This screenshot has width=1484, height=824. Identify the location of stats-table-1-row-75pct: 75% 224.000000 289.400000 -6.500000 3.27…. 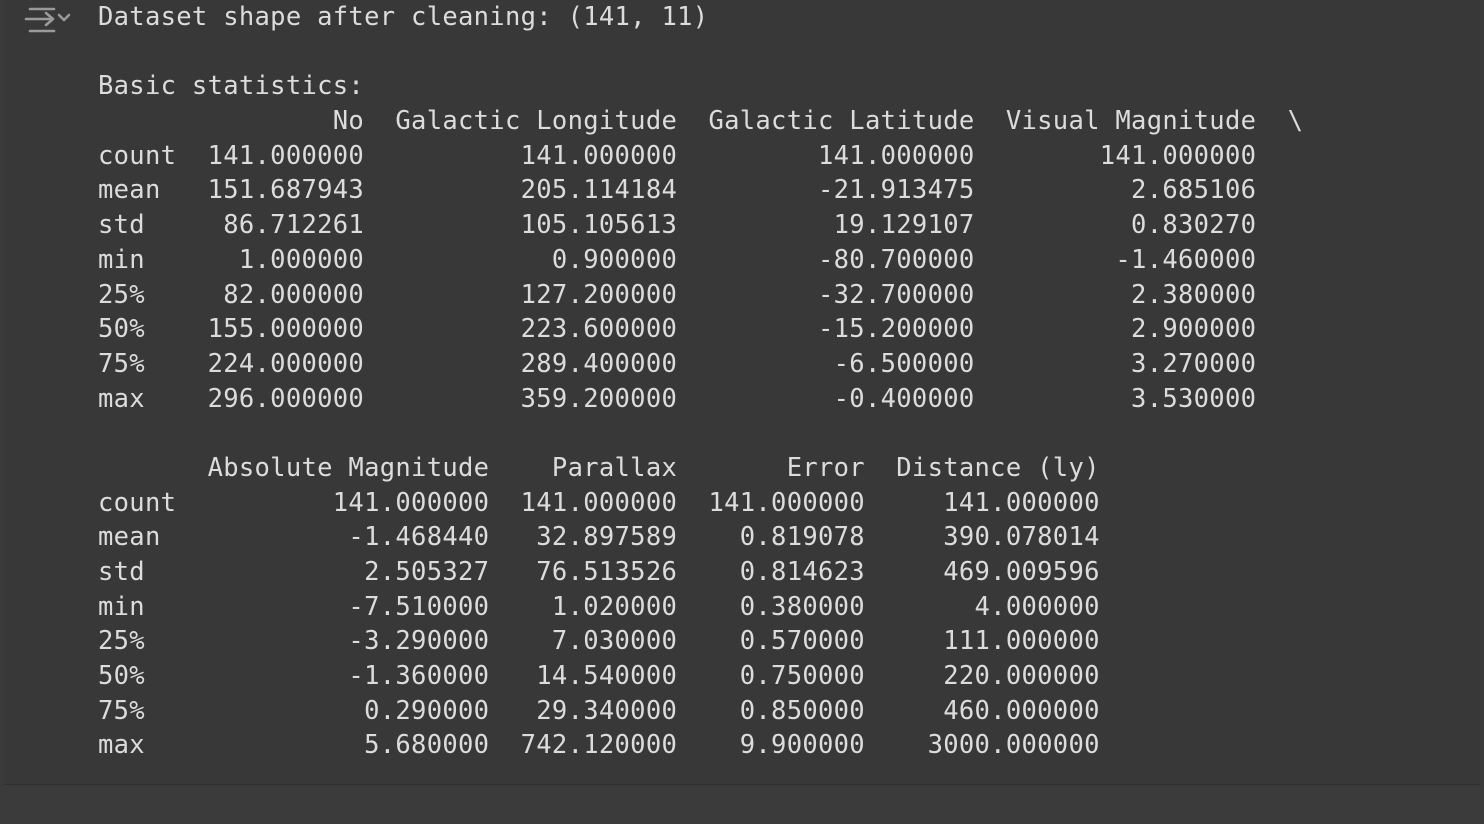
(701, 363).